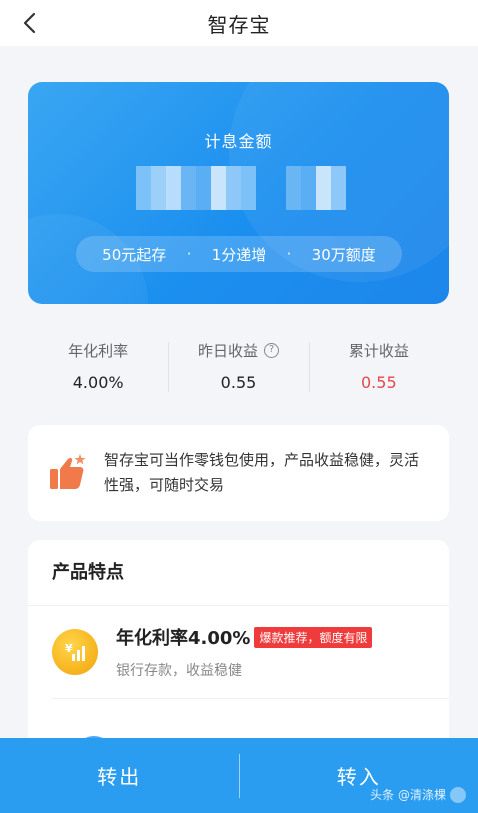  Describe the element at coordinates (378, 365) in the screenshot. I see `stat-total-earnings: 累计收益 0.55` at that location.